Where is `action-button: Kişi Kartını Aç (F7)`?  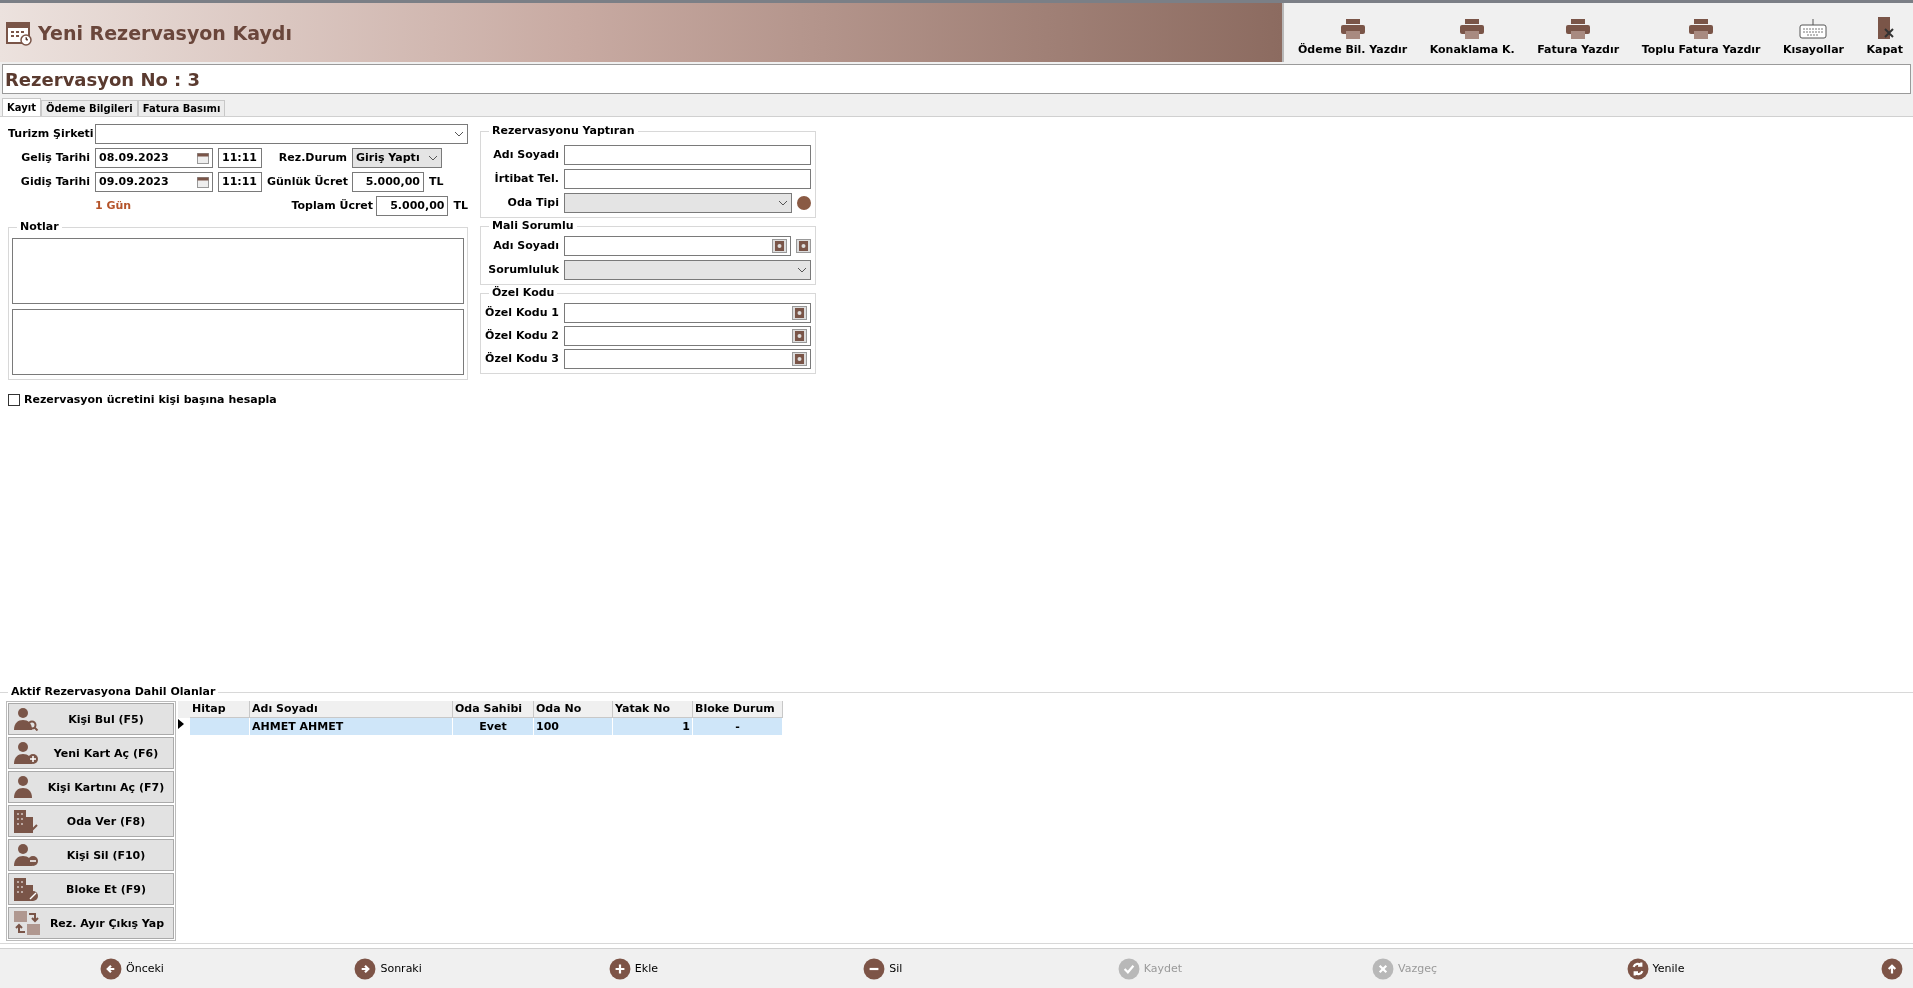 action-button: Kişi Kartını Aç (F7) is located at coordinates (91, 787).